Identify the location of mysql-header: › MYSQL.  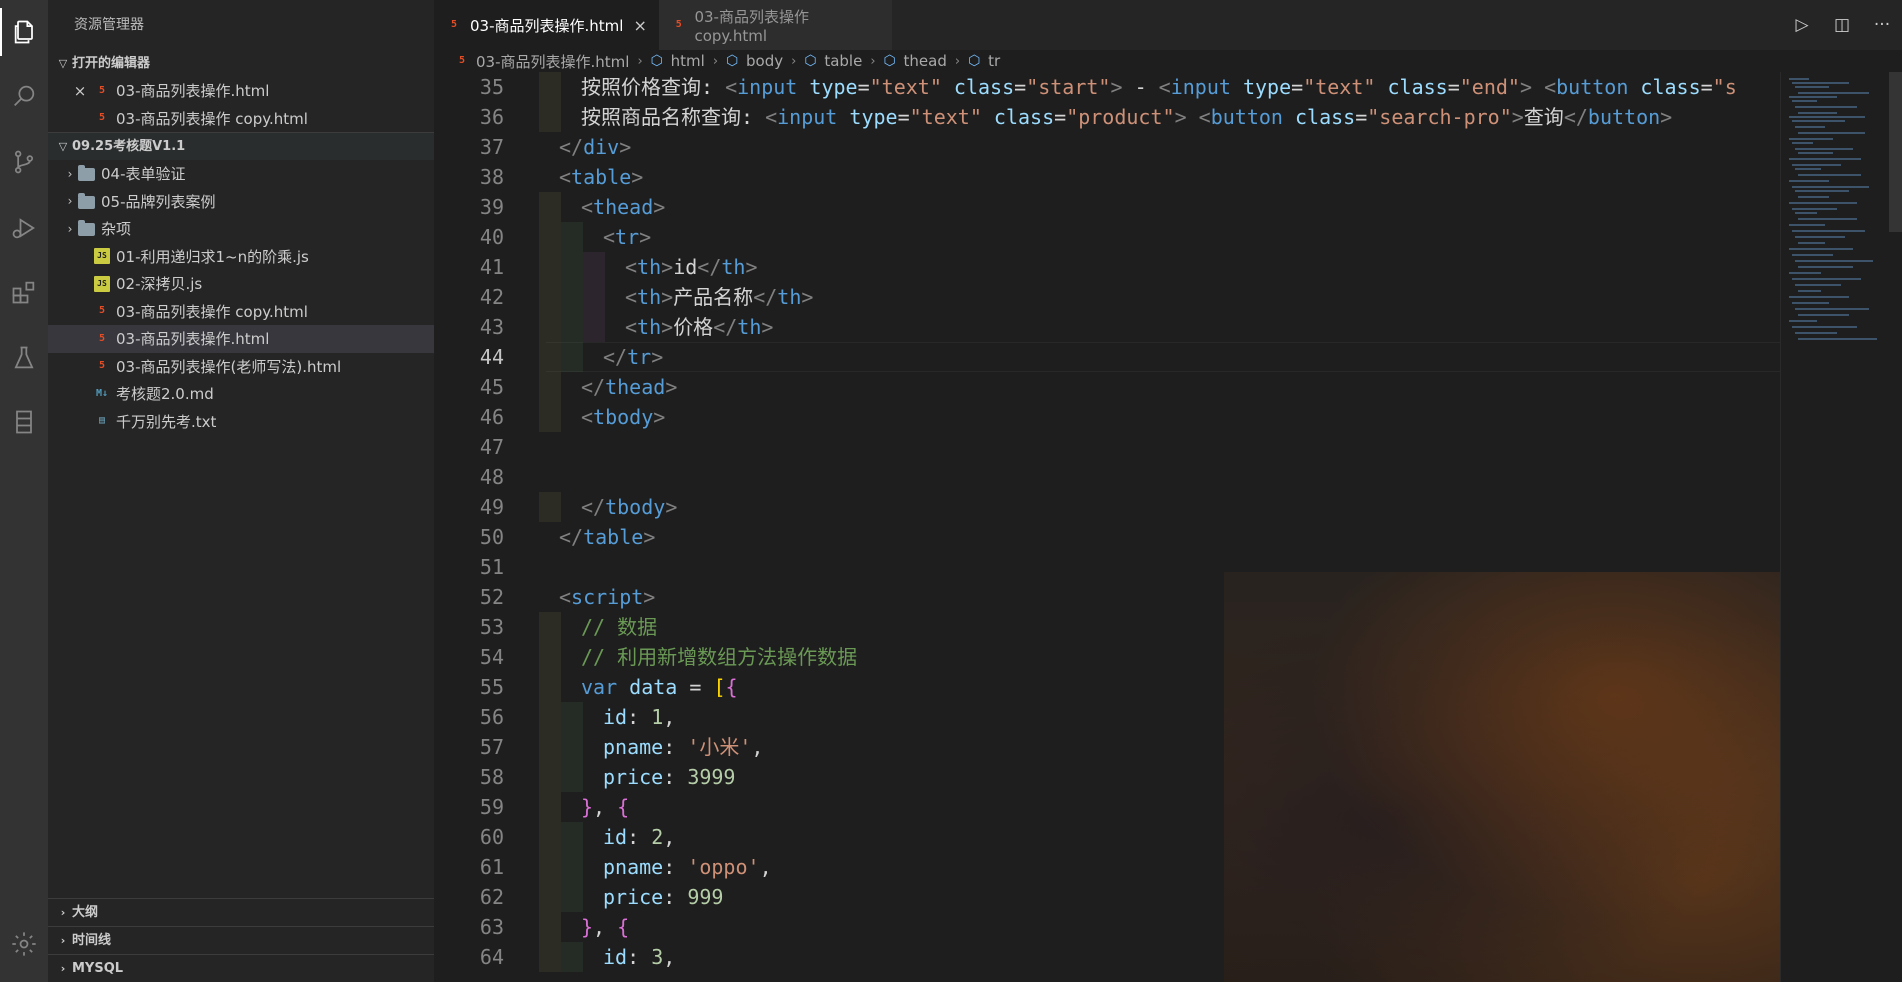
(241, 968).